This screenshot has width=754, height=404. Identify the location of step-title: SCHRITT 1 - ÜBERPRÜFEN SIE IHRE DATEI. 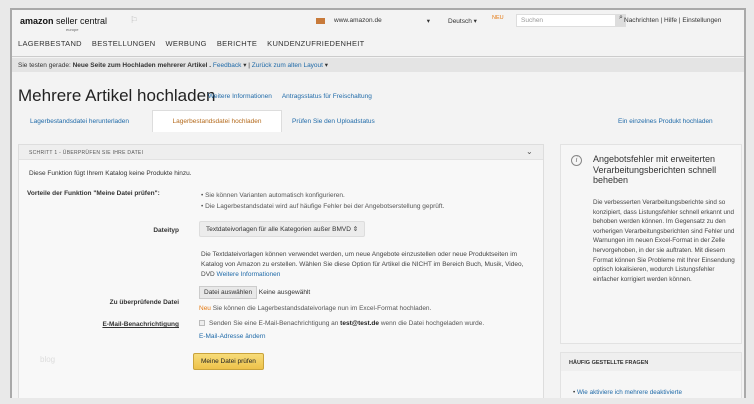
(86, 153).